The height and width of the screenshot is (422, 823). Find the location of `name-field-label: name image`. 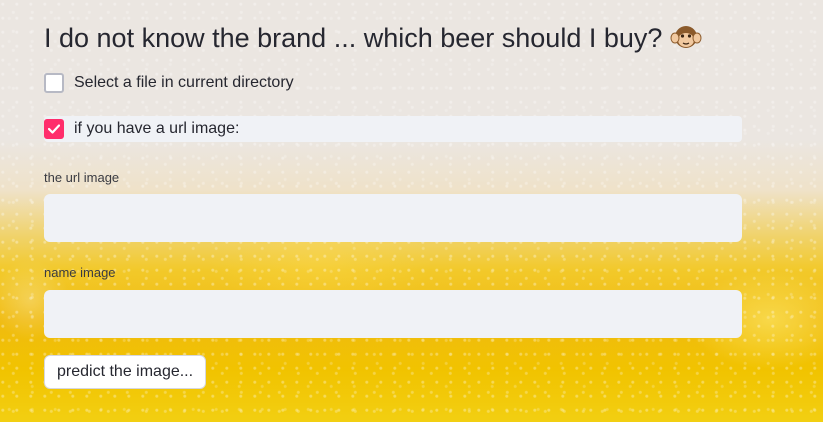

name-field-label: name image is located at coordinates (80, 272).